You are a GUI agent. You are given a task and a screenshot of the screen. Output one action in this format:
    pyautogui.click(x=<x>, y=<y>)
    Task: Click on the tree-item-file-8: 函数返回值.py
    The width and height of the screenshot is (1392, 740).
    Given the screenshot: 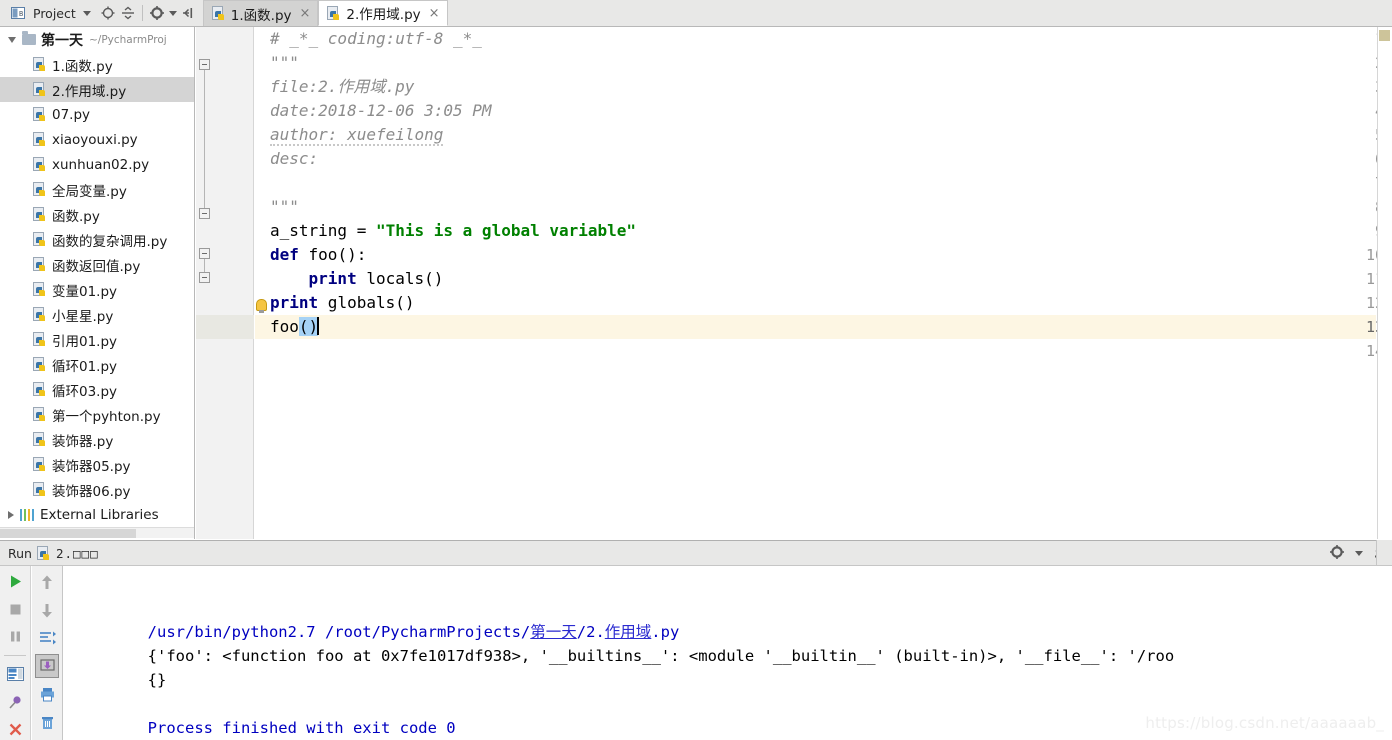 What is the action you would take?
    pyautogui.click(x=97, y=264)
    